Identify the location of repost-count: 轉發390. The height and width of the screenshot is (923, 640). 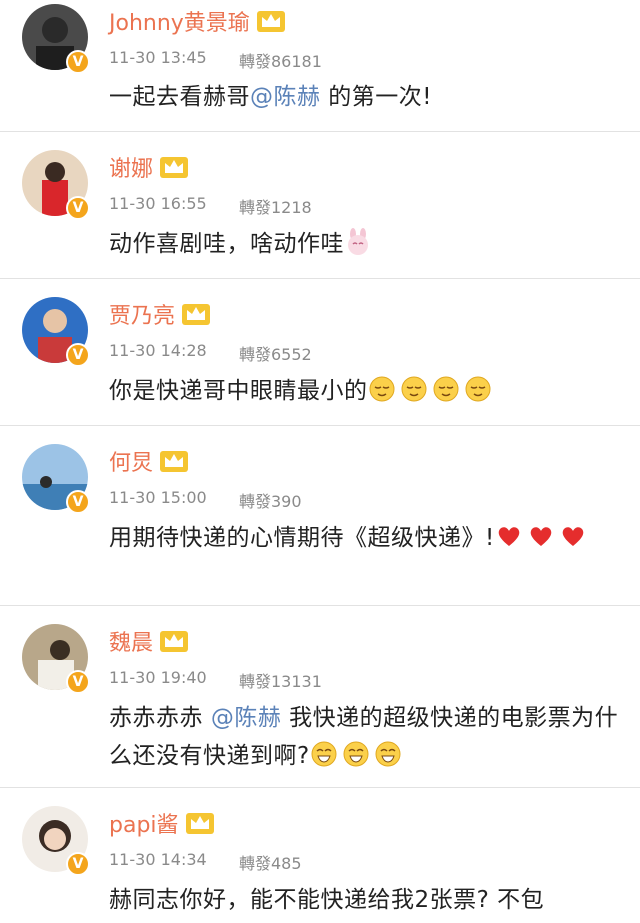
(270, 500).